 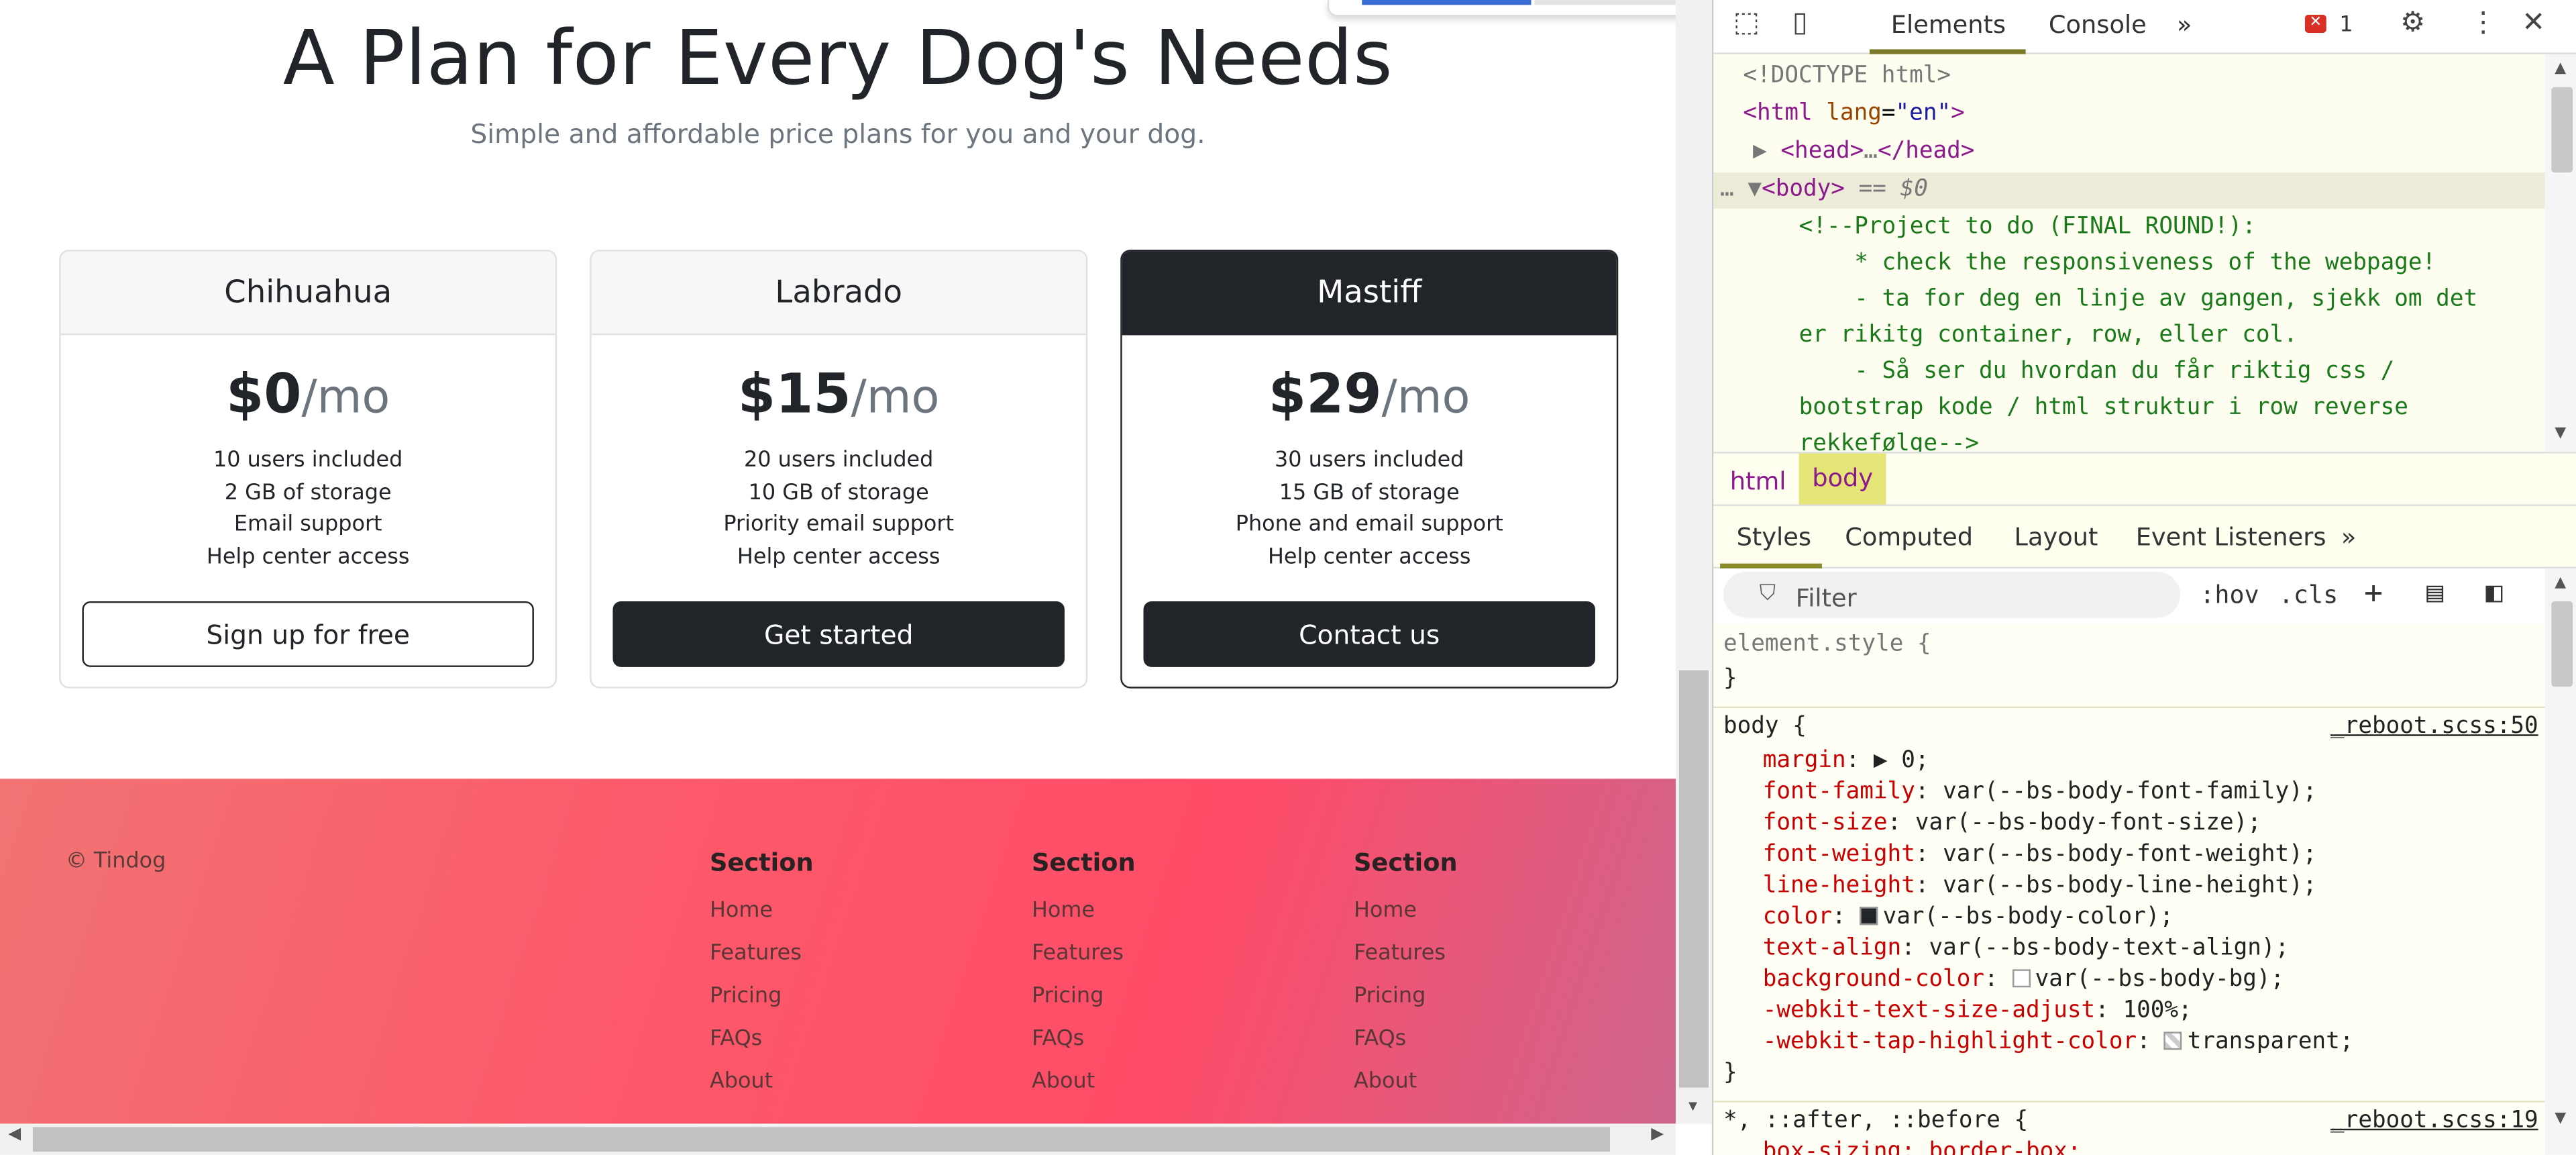 I want to click on css-declaration: line-height: var(--bs-body-line-height);, so click(x=2040, y=885).